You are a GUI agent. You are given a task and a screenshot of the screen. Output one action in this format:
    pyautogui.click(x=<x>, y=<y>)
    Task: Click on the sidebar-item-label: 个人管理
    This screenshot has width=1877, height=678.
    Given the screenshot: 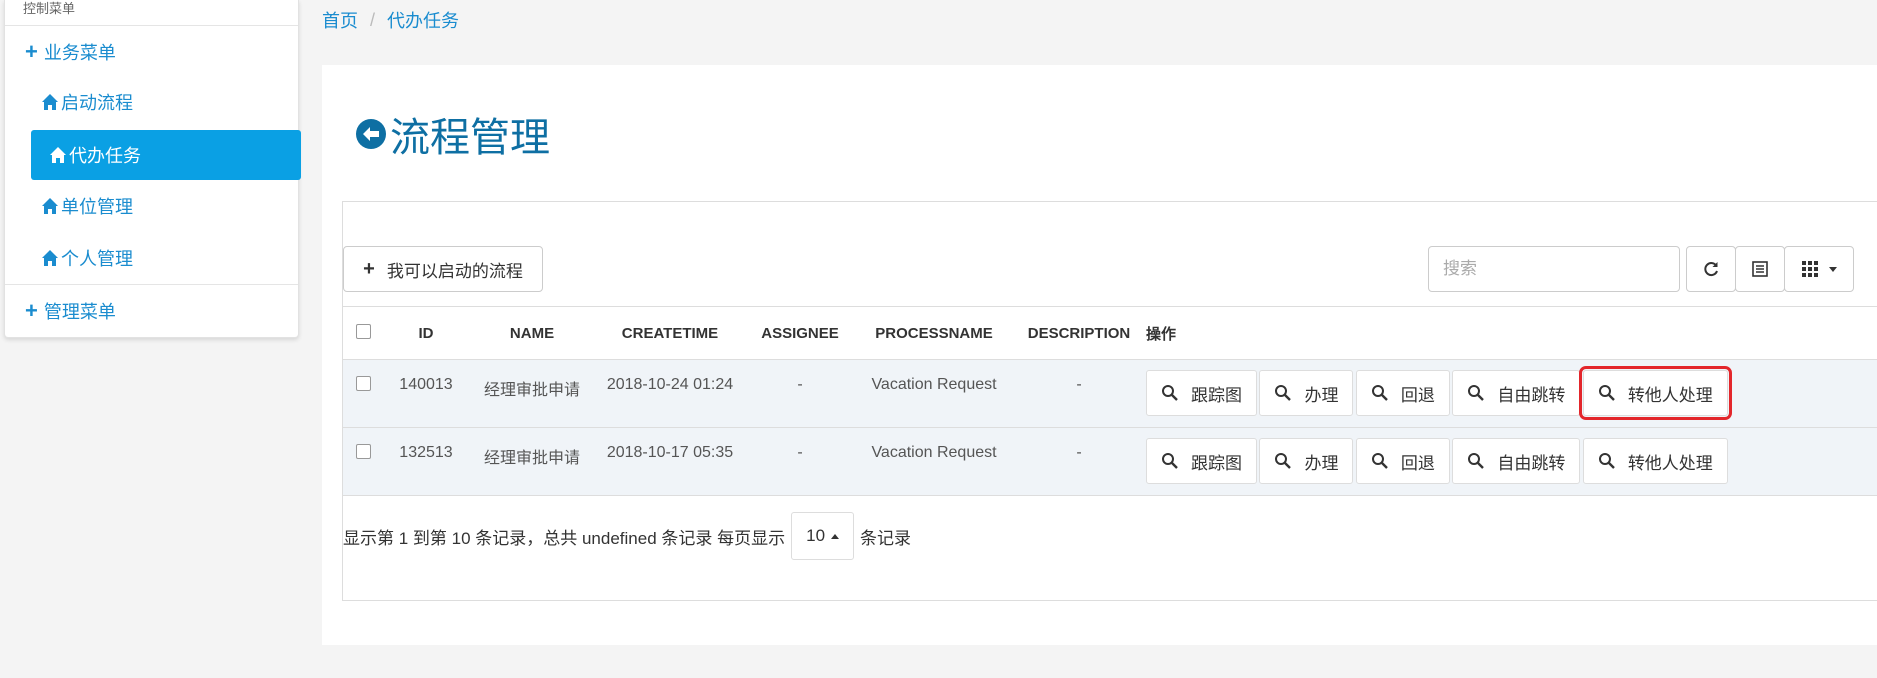 What is the action you would take?
    pyautogui.click(x=97, y=259)
    